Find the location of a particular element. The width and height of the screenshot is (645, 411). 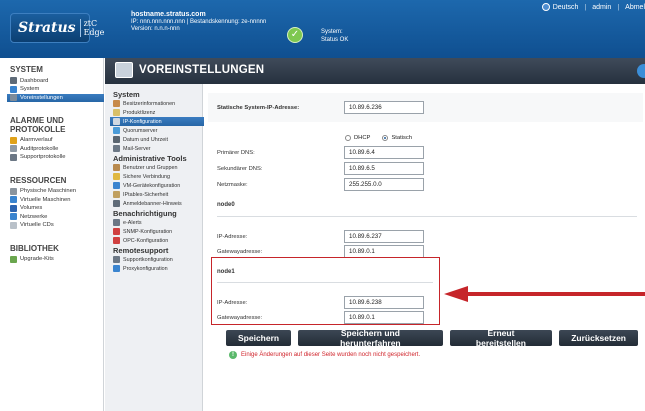

subnav-item-iptables-sicherheit: IPtables-Sicherheit is located at coordinates (157, 194).